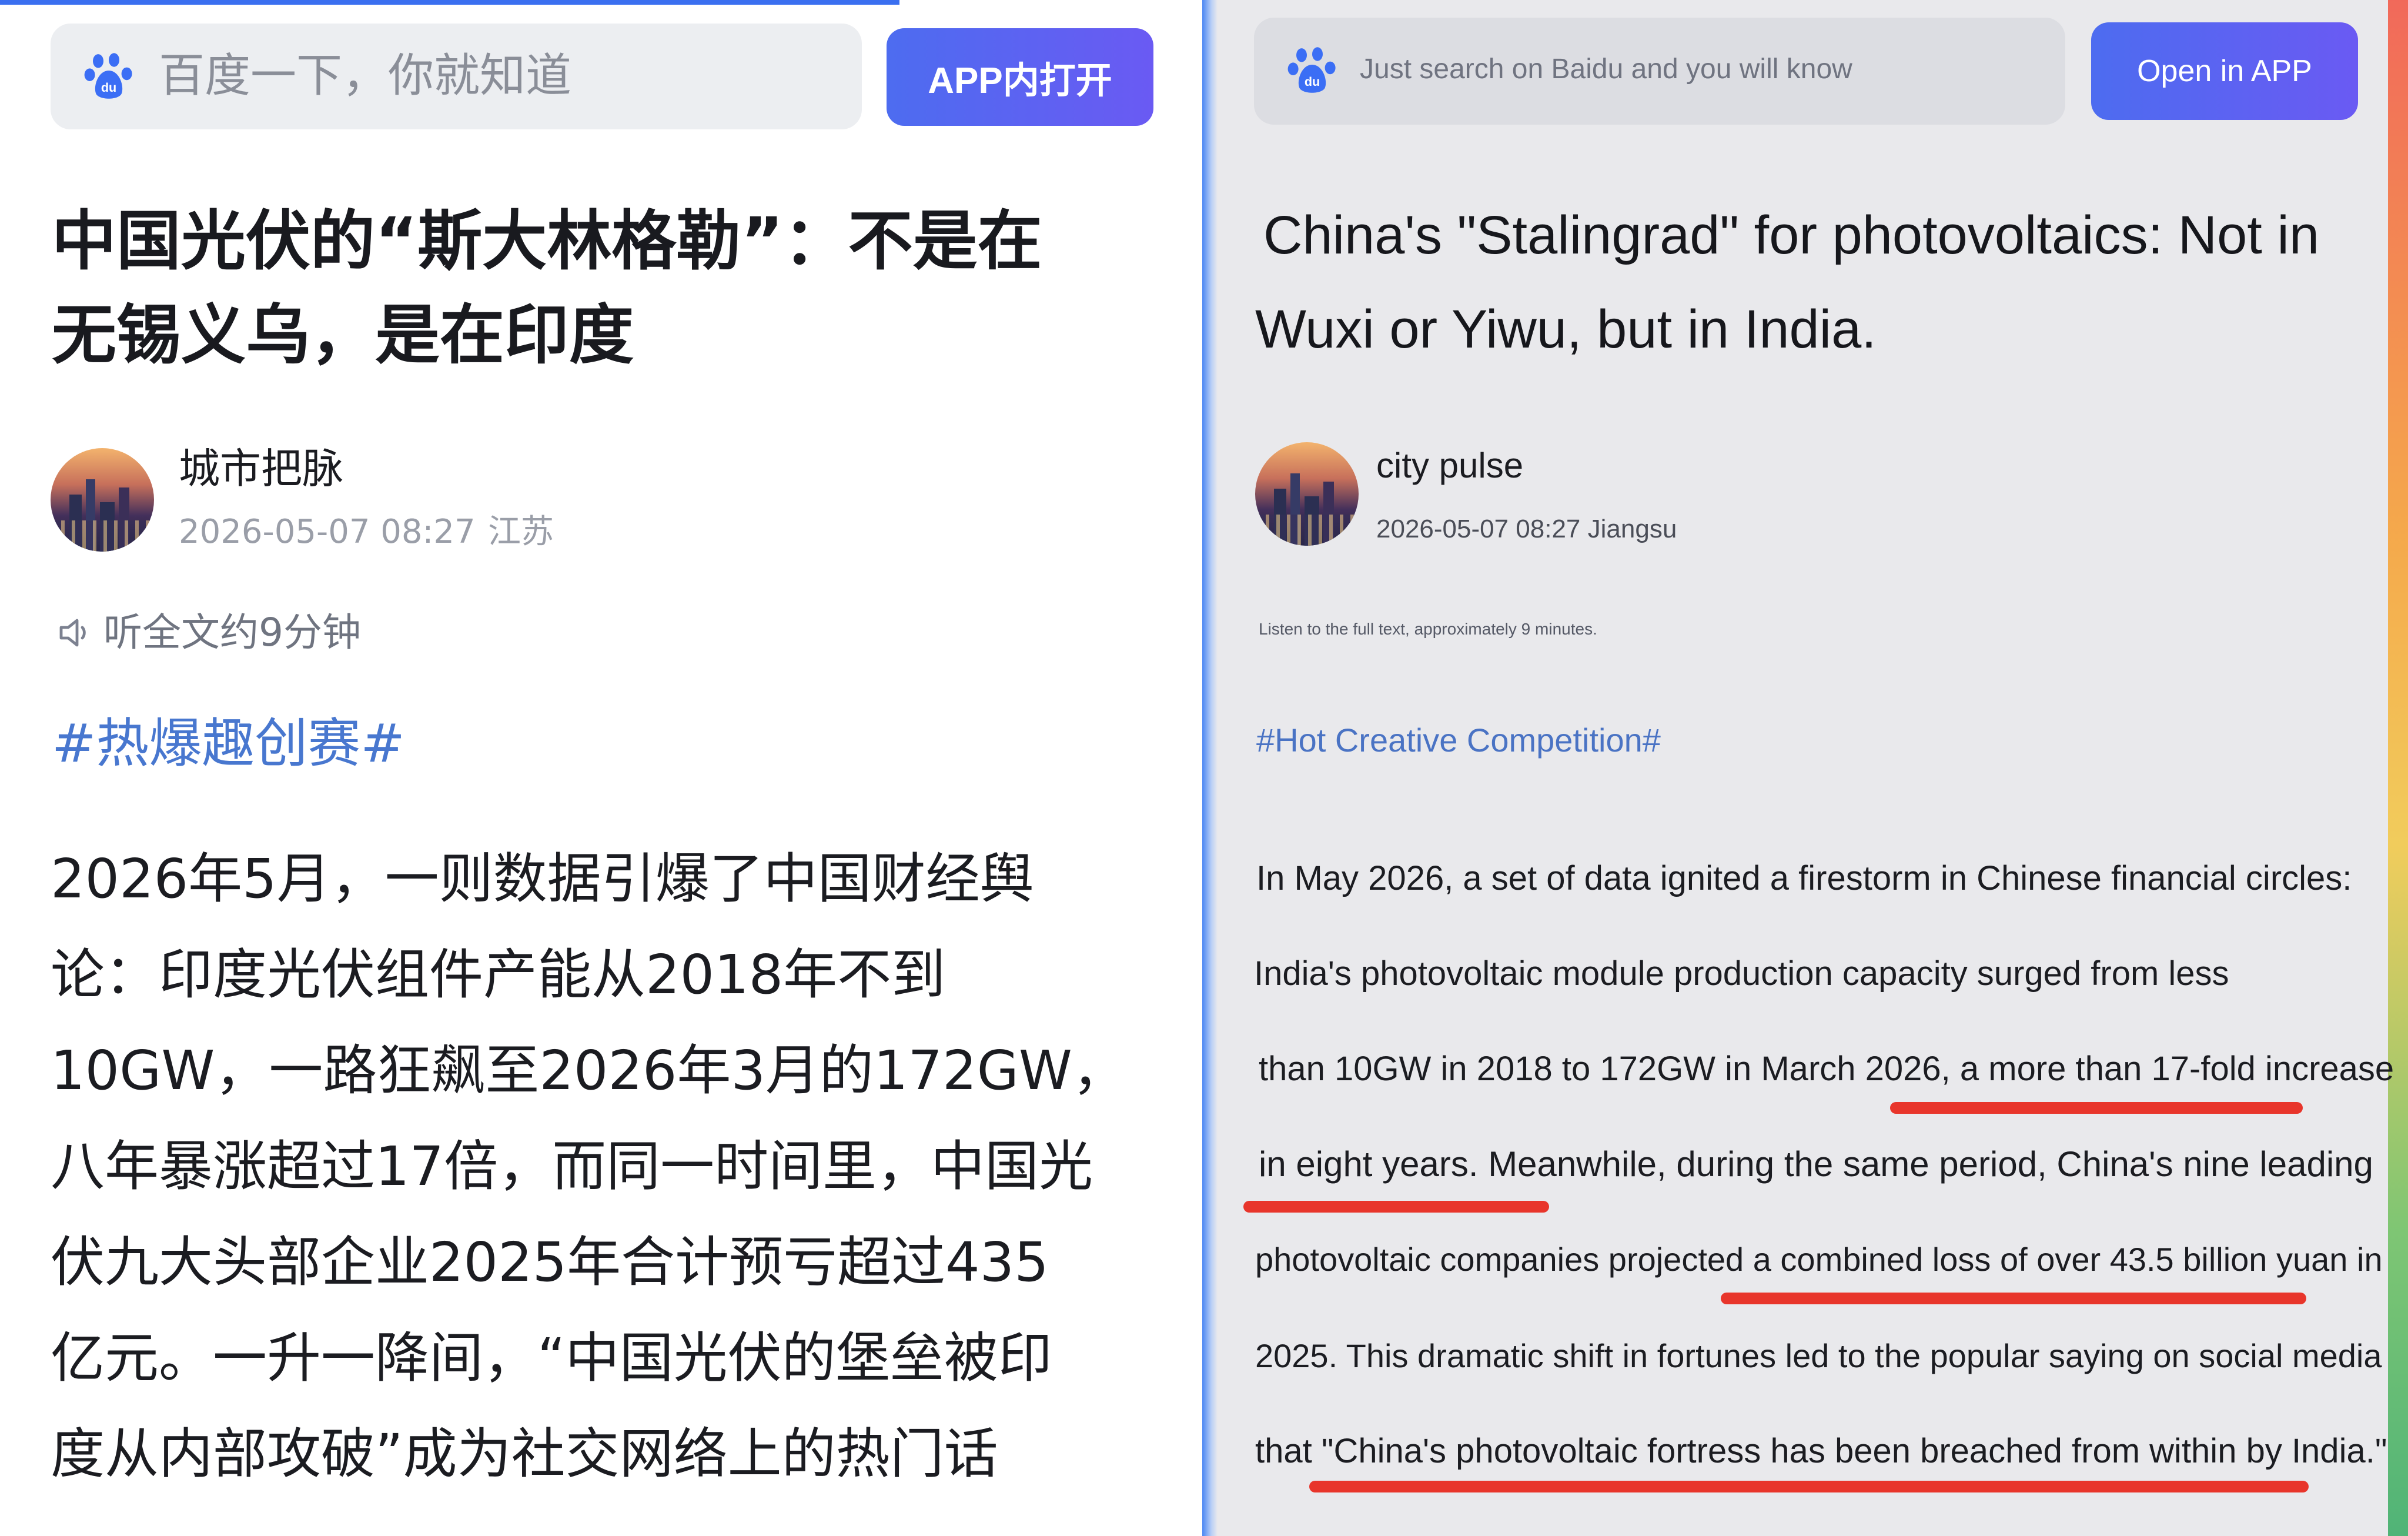 The height and width of the screenshot is (1536, 2408). Describe the element at coordinates (2224, 71) in the screenshot. I see `open-in-app-button: Open in APP` at that location.